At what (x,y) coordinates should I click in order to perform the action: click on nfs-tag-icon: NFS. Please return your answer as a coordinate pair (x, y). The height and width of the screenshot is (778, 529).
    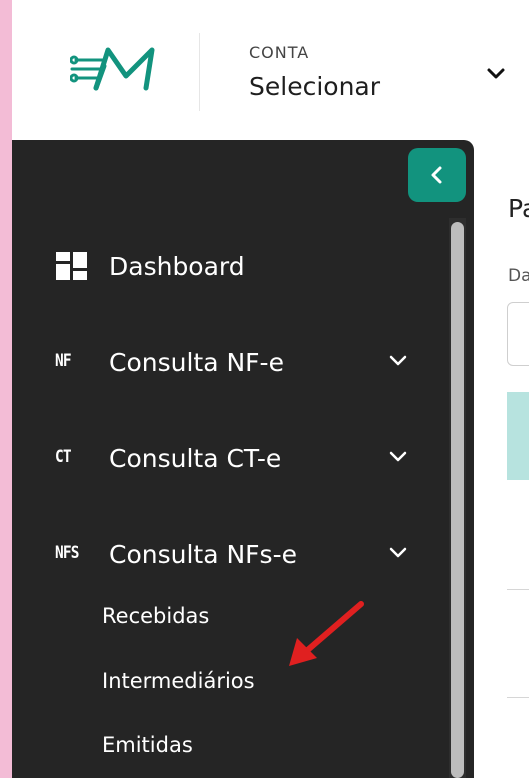
    Looking at the image, I should click on (67, 553).